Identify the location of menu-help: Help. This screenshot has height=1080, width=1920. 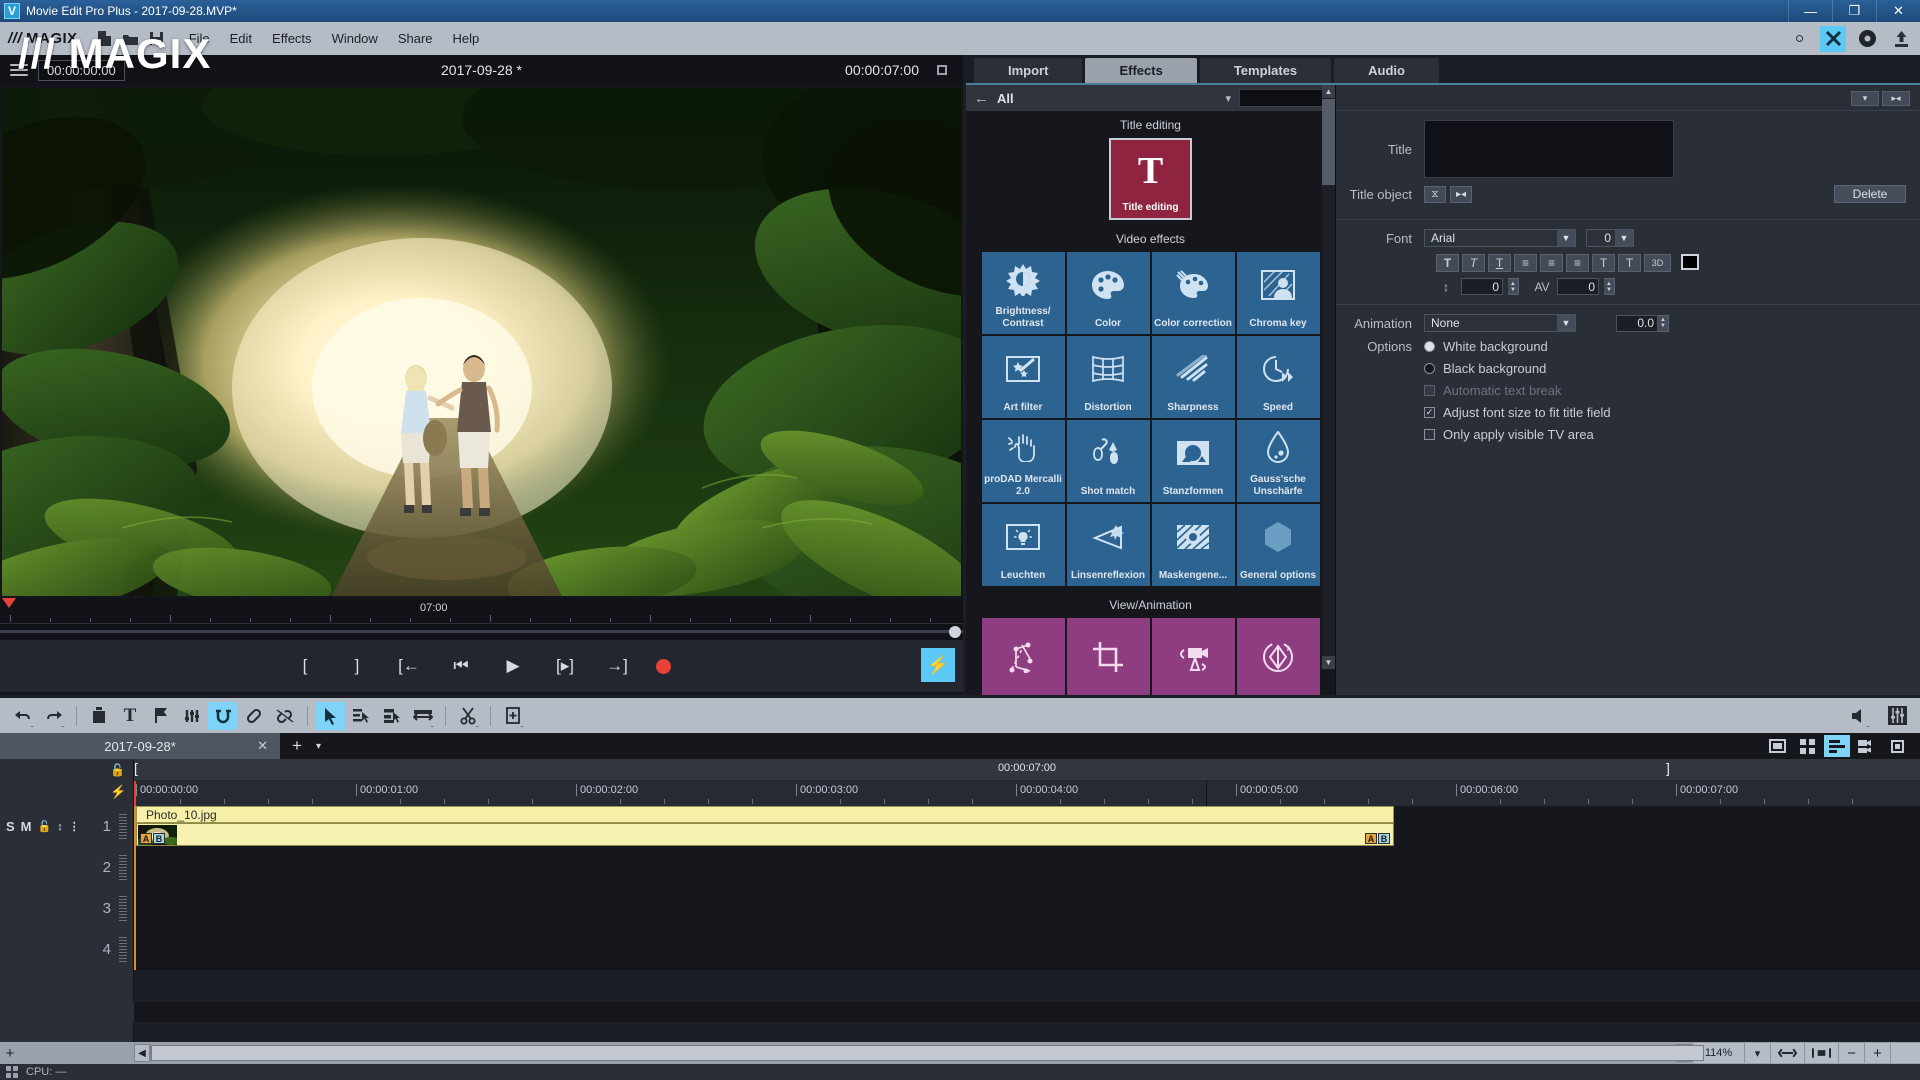
(466, 38).